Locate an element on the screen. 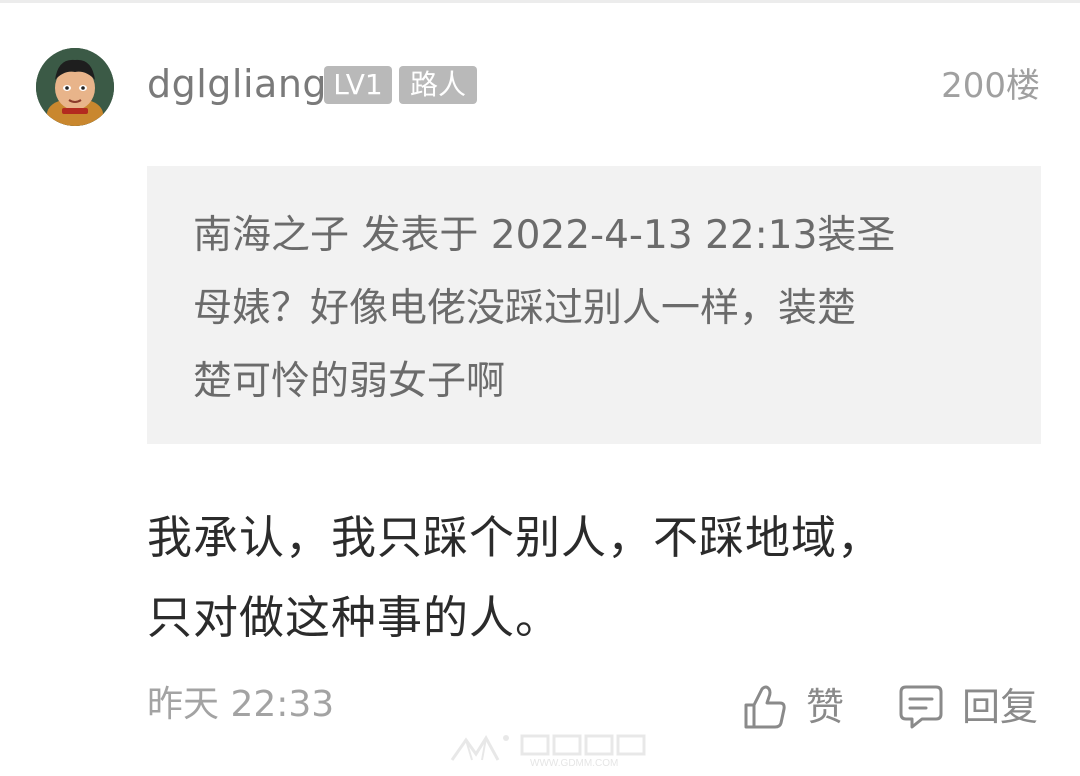 The image size is (1080, 776). watermark-lettering is located at coordinates (583, 745).